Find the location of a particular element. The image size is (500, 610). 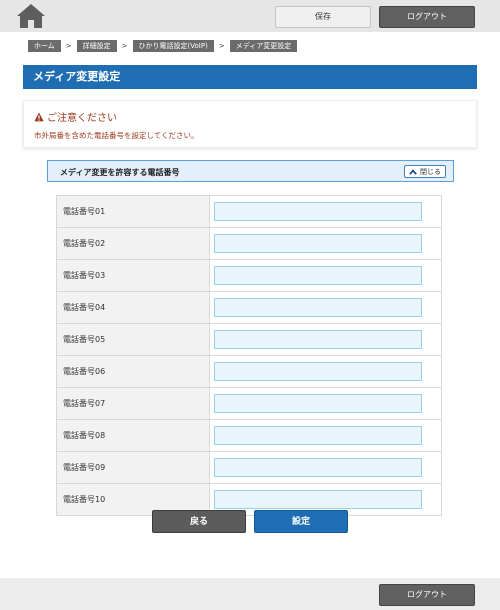

table-row: 電話番号05 is located at coordinates (249, 339).